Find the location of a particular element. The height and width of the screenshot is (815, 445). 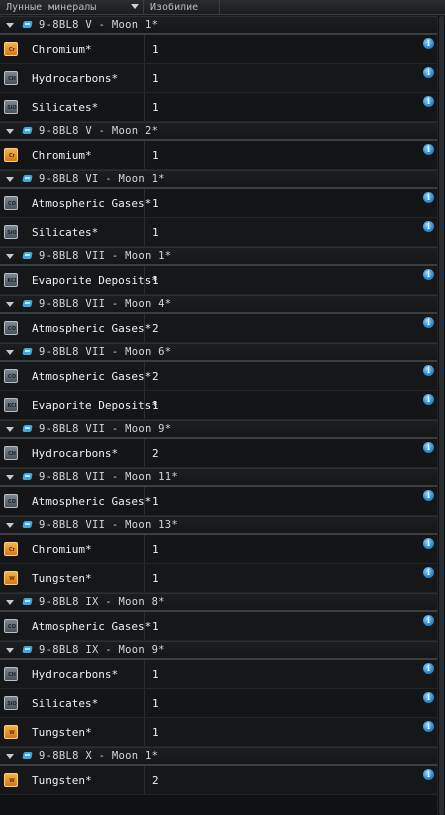

mineral-name: Chromium* is located at coordinates (62, 49).